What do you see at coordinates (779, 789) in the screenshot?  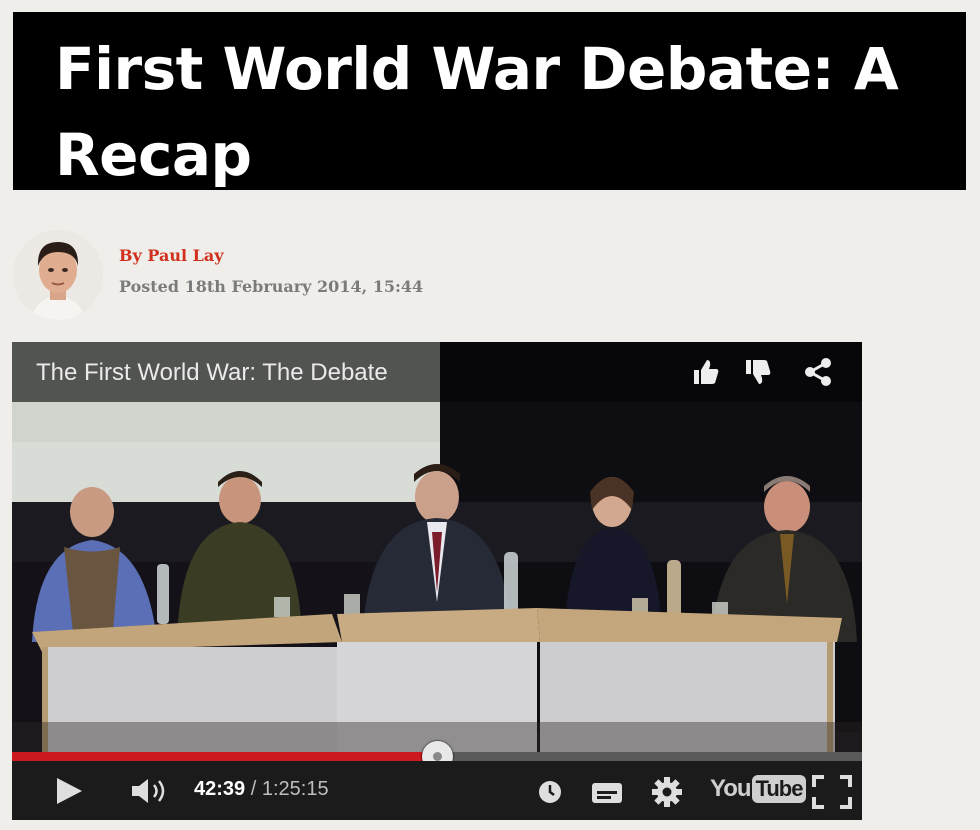 I see `youtube-logo-tube: Tube` at bounding box center [779, 789].